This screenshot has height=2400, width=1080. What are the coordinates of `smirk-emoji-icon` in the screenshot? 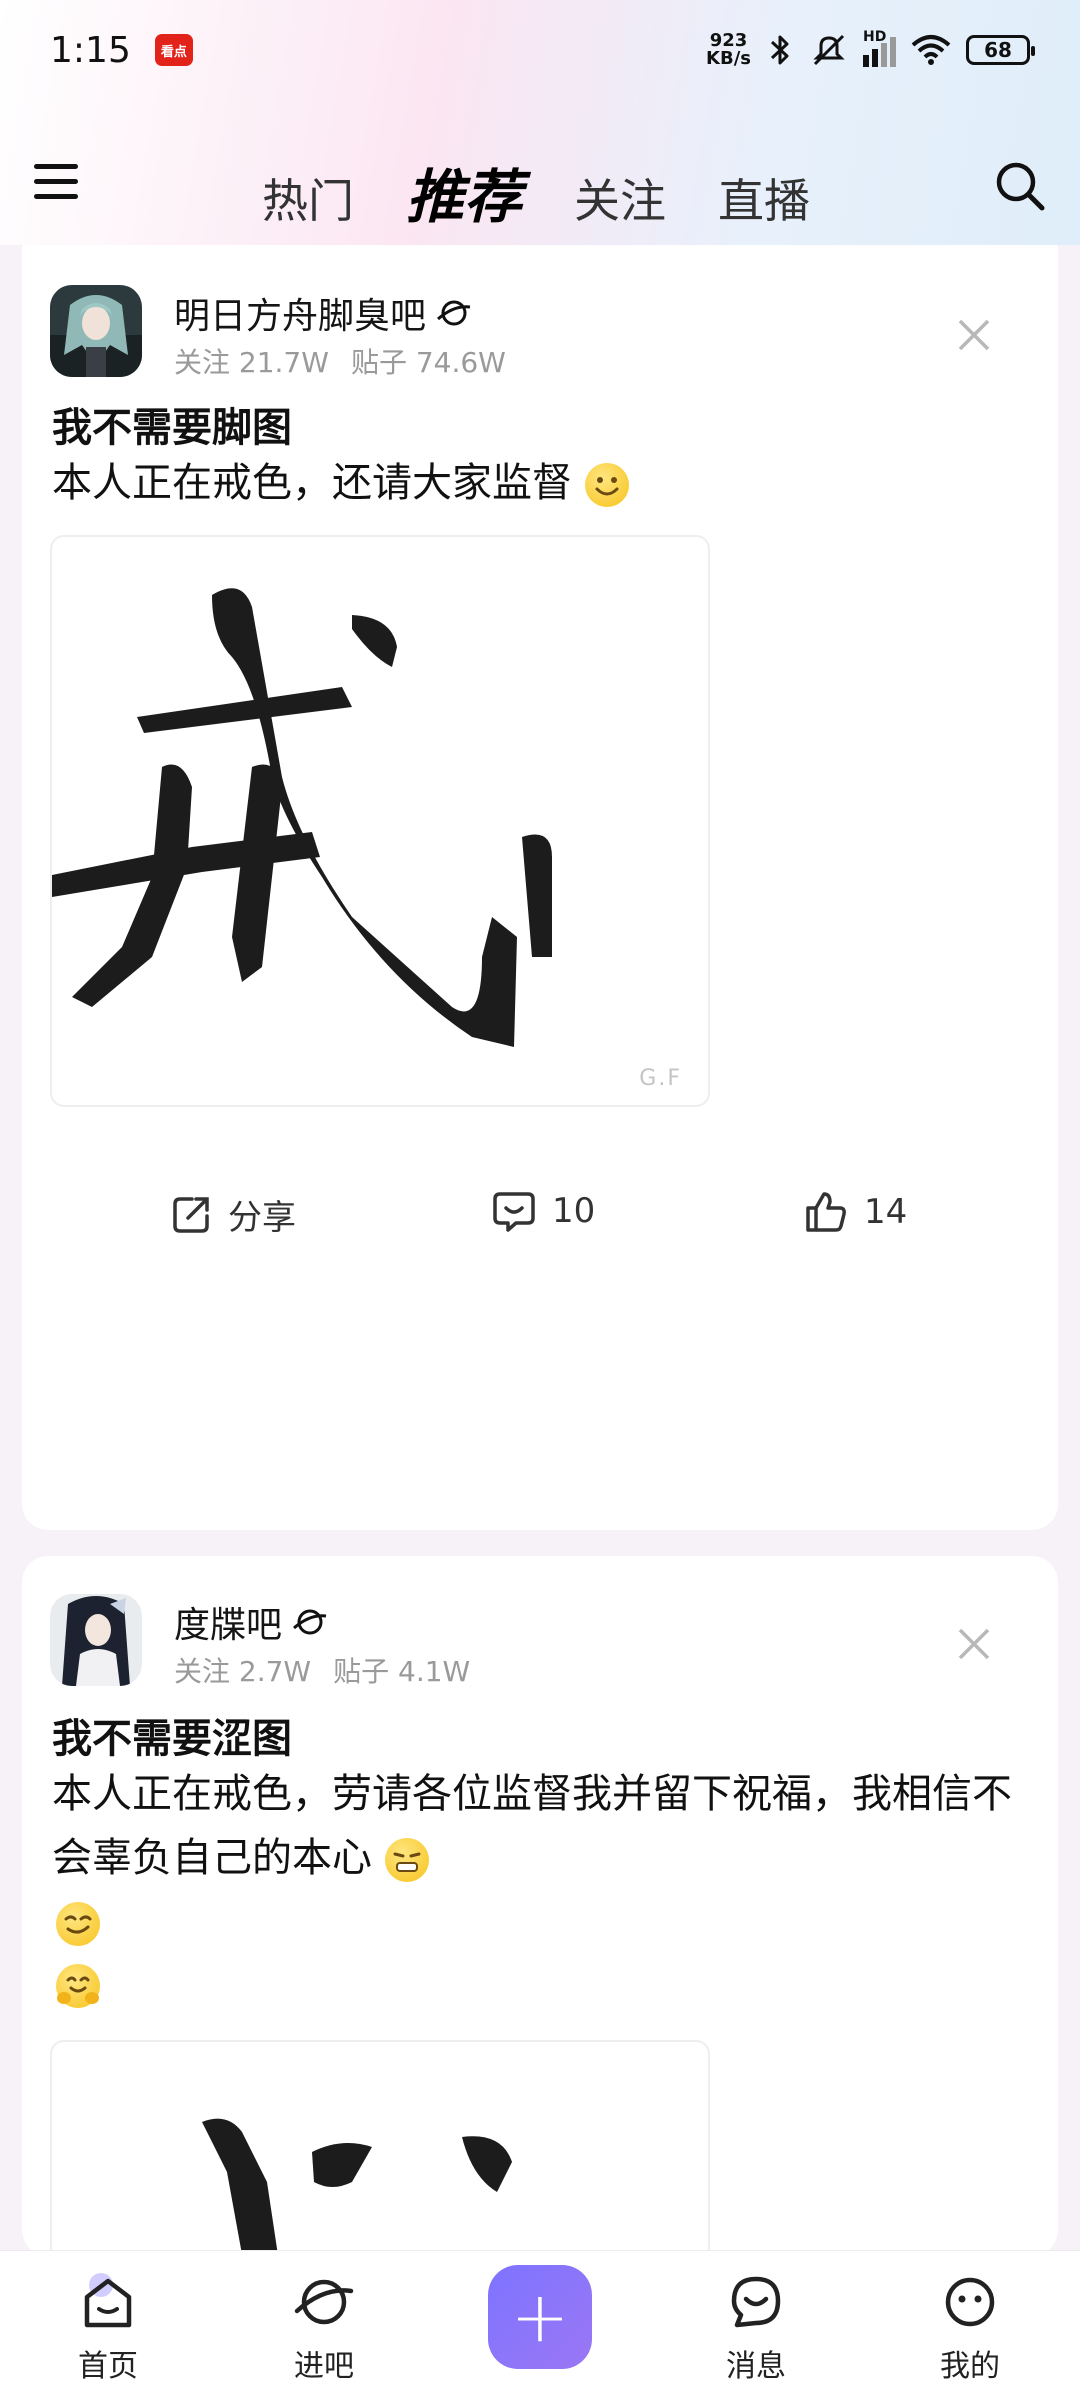 It's located at (78, 1924).